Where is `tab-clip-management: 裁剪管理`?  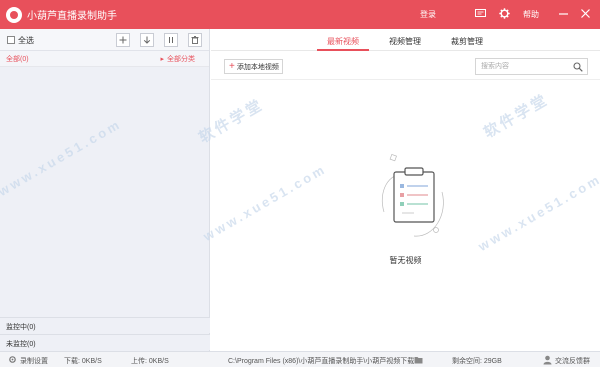
tab-clip-management: 裁剪管理 is located at coordinates (467, 41).